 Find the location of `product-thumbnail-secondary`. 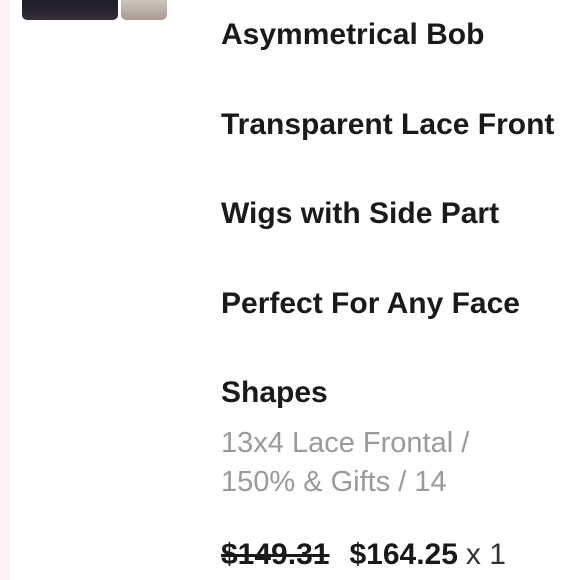

product-thumbnail-secondary is located at coordinates (144, 10).